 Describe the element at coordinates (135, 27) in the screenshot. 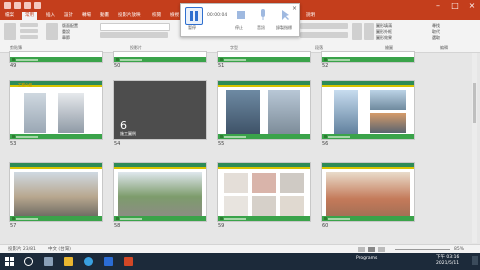

I see `font-name-box` at that location.